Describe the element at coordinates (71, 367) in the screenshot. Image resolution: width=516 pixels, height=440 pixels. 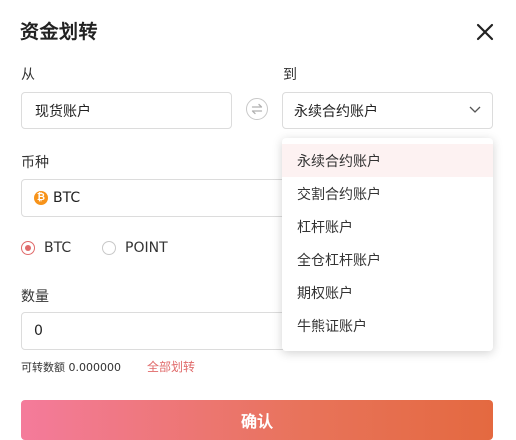
I see `available-amount: 可转数额 0.000000` at that location.